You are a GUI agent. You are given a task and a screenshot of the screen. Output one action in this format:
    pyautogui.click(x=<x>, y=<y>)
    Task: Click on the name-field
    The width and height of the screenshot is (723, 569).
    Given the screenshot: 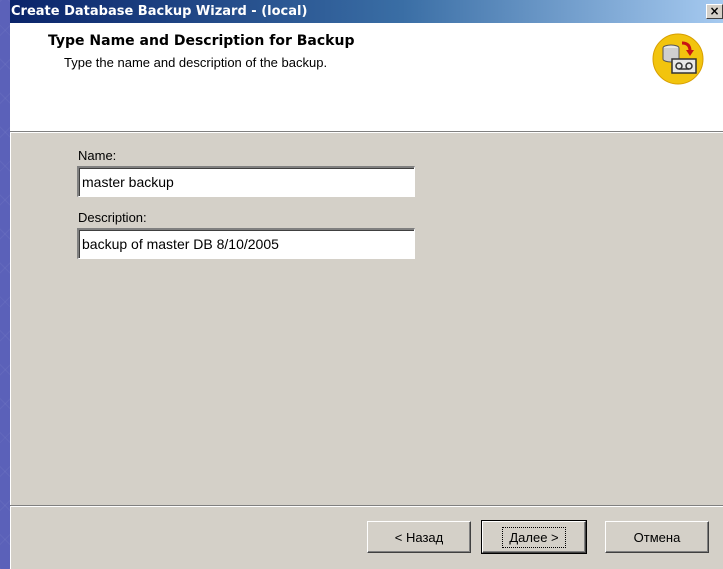 What is the action you would take?
    pyautogui.click(x=246, y=181)
    